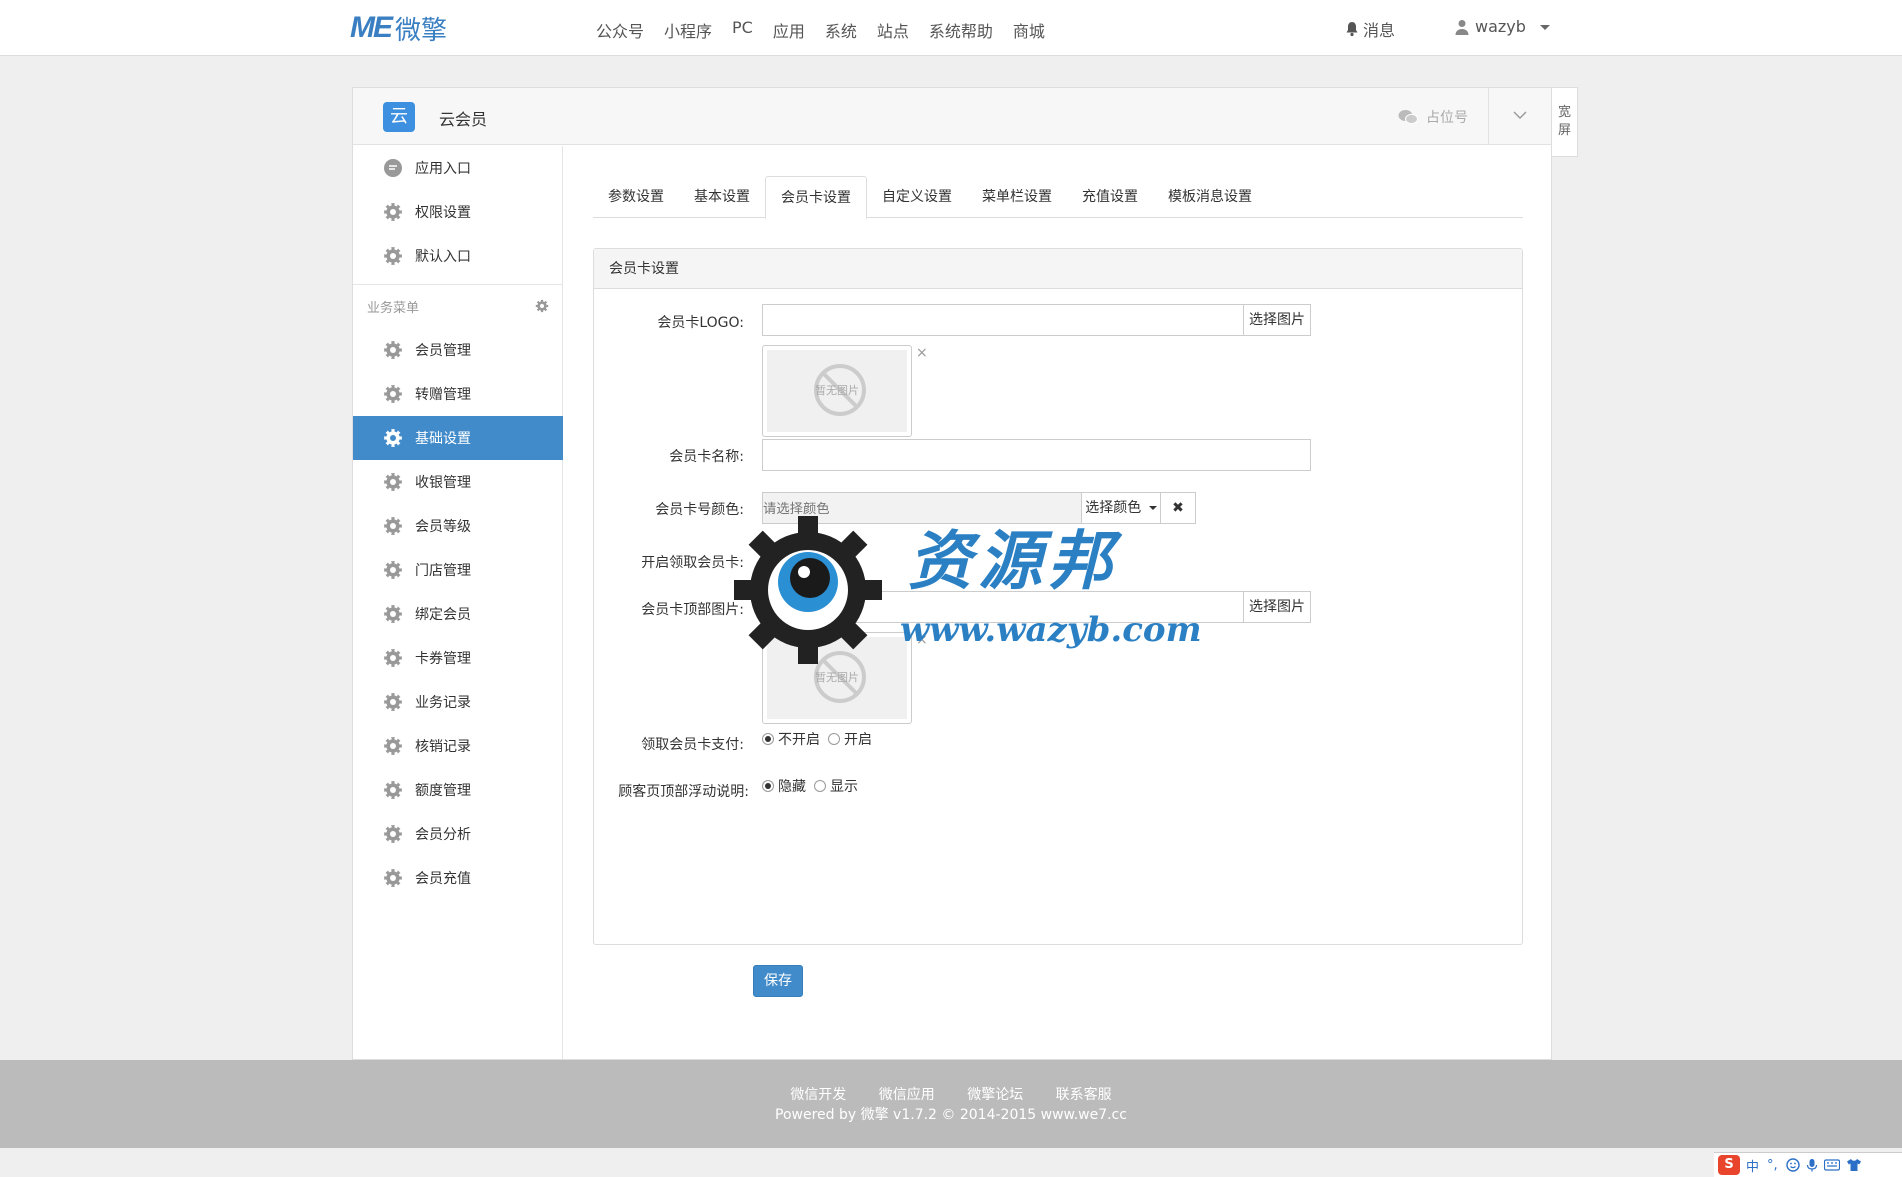 The image size is (1902, 1177). What do you see at coordinates (816, 197) in the screenshot?
I see `tab-member-card: 会员卡设置` at bounding box center [816, 197].